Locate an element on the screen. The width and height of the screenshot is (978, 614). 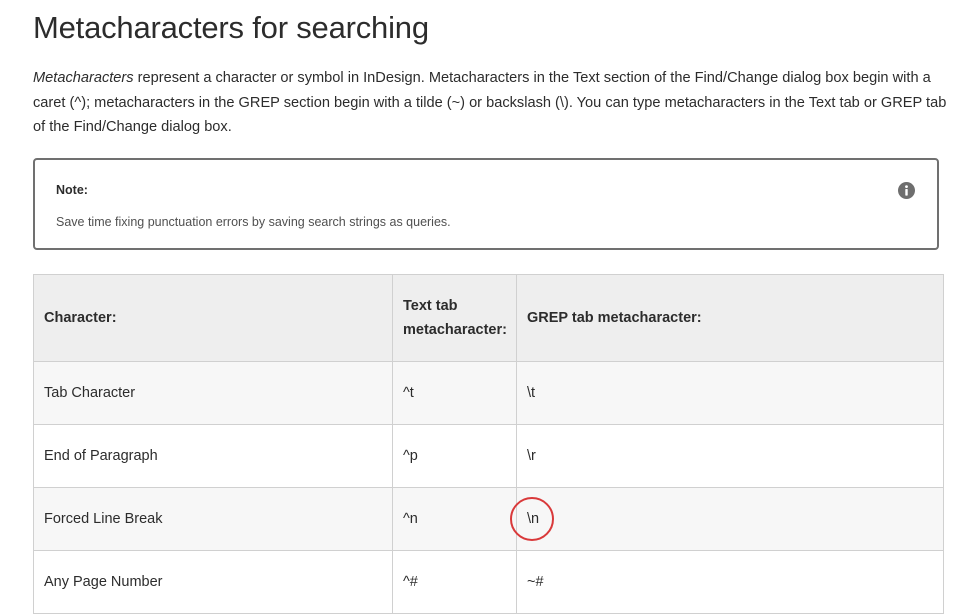
header-grep-tab: GREP tab metacharacter: is located at coordinates (730, 318).